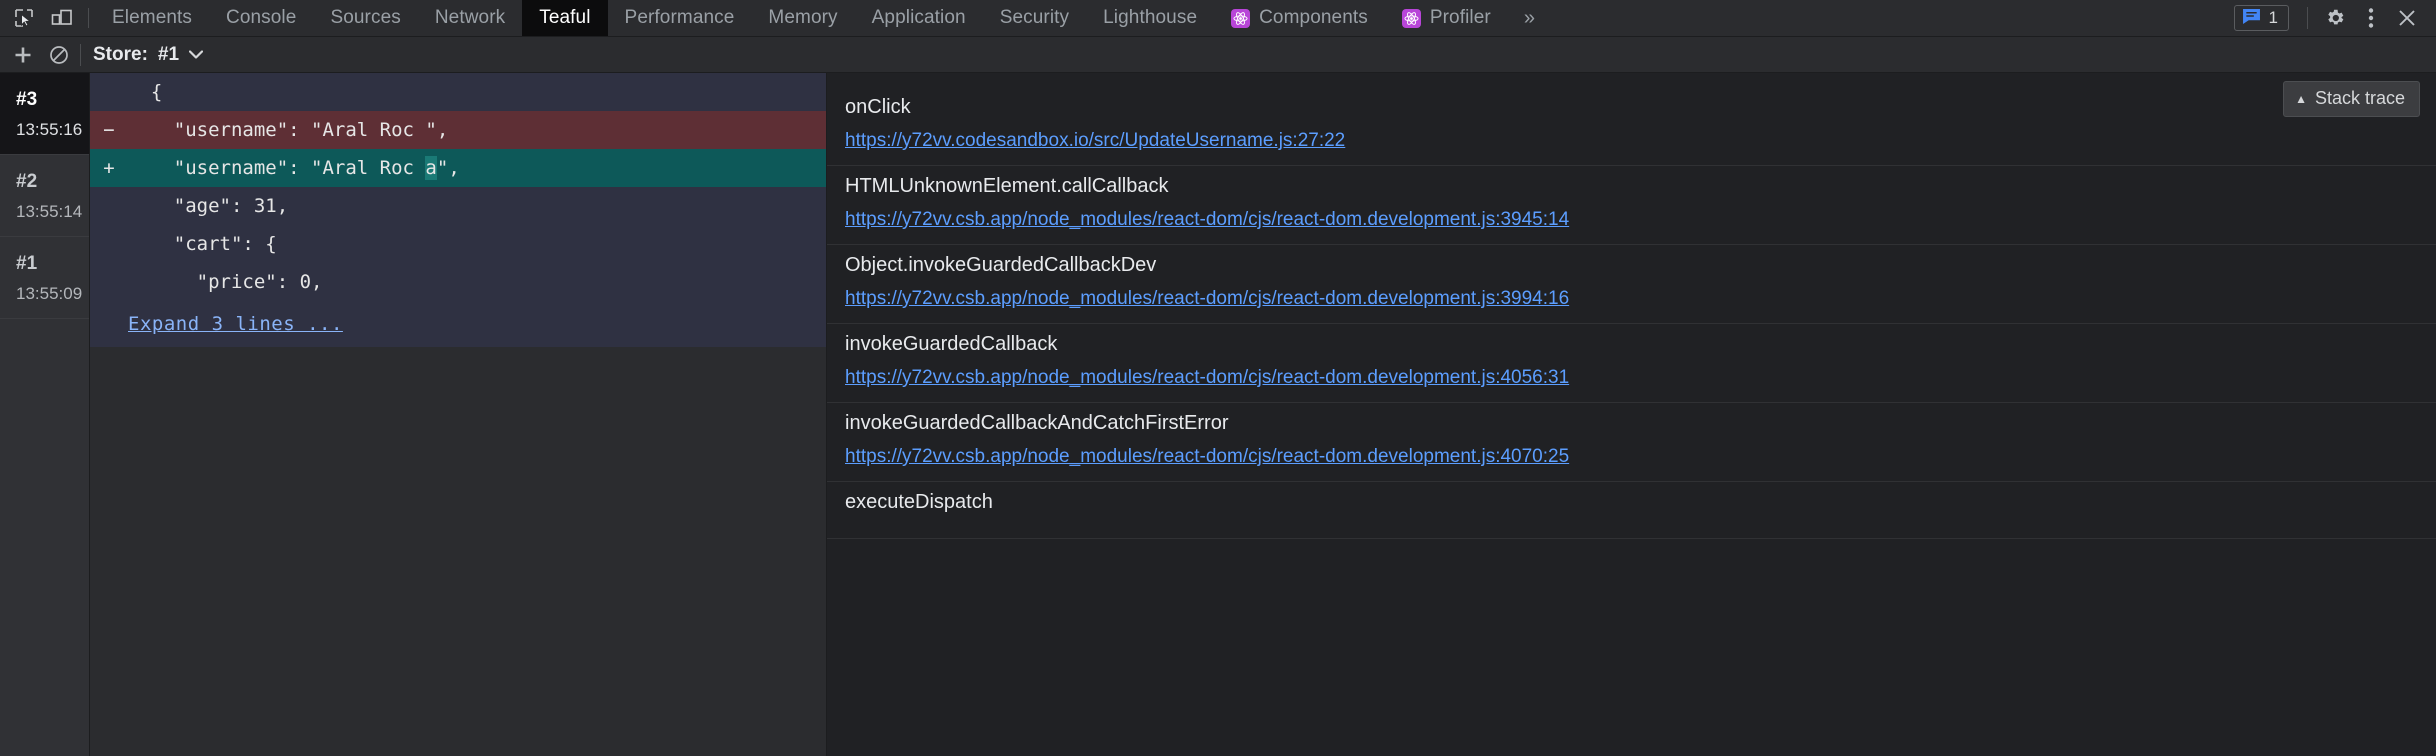  I want to click on close-icon, so click(2407, 18).